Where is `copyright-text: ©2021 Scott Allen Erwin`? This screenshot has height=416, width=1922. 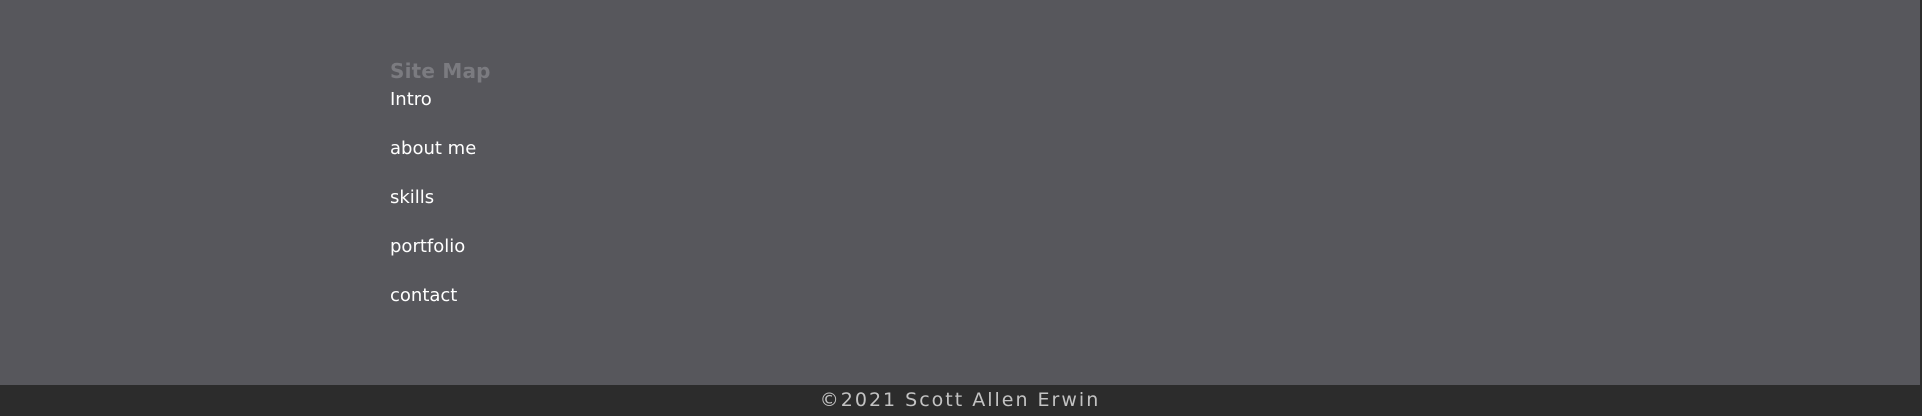
copyright-text: ©2021 Scott Allen Erwin is located at coordinates (960, 400).